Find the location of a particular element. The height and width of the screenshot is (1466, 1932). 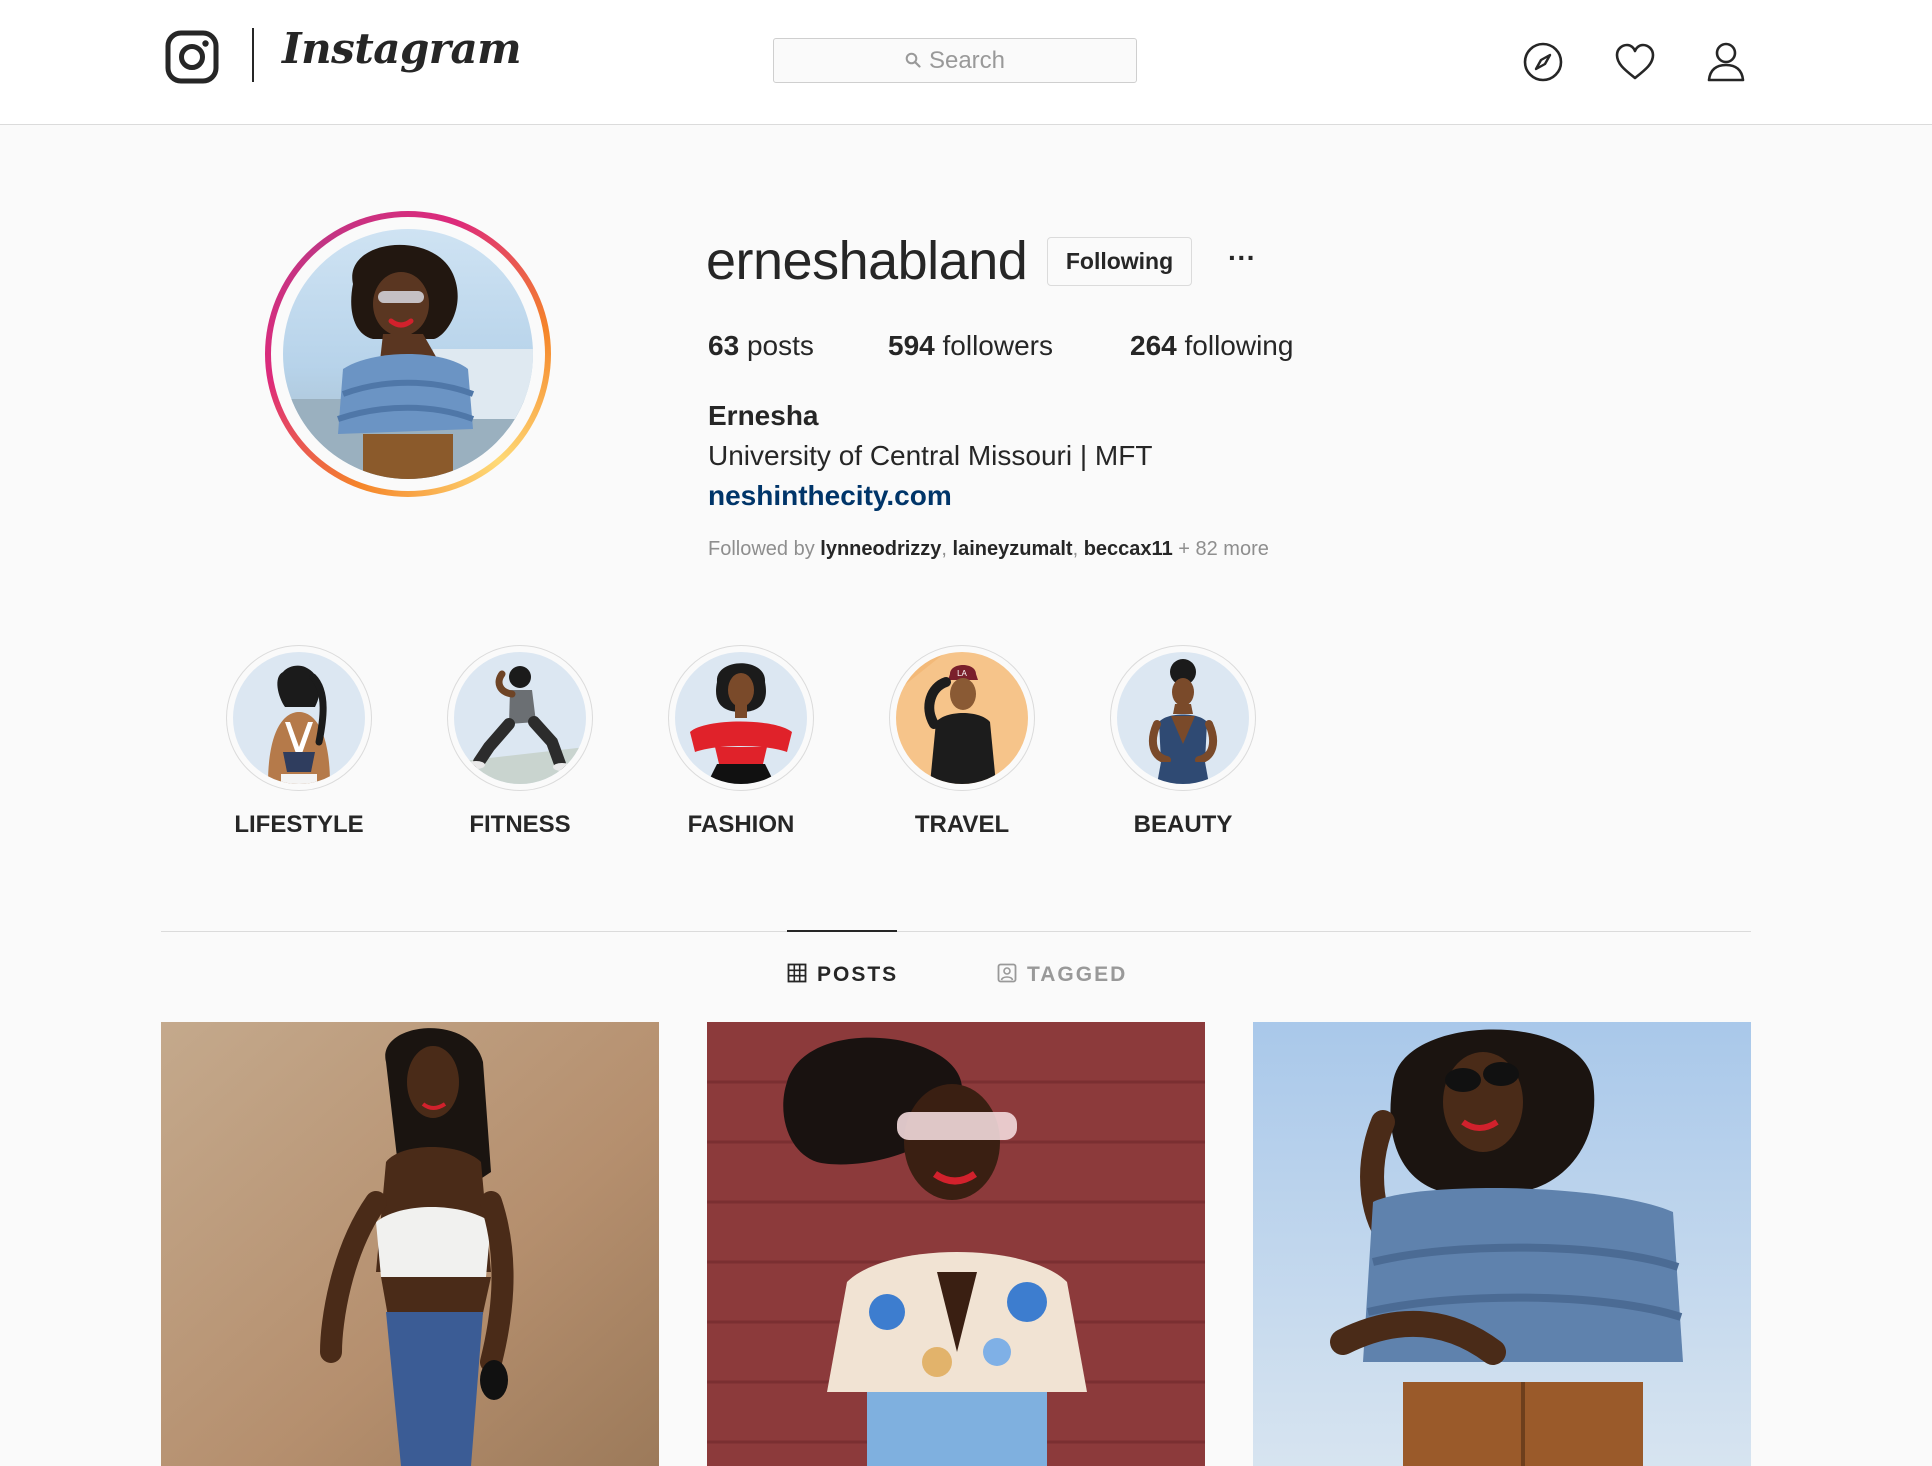

tab-posts: POSTS is located at coordinates (842, 975).